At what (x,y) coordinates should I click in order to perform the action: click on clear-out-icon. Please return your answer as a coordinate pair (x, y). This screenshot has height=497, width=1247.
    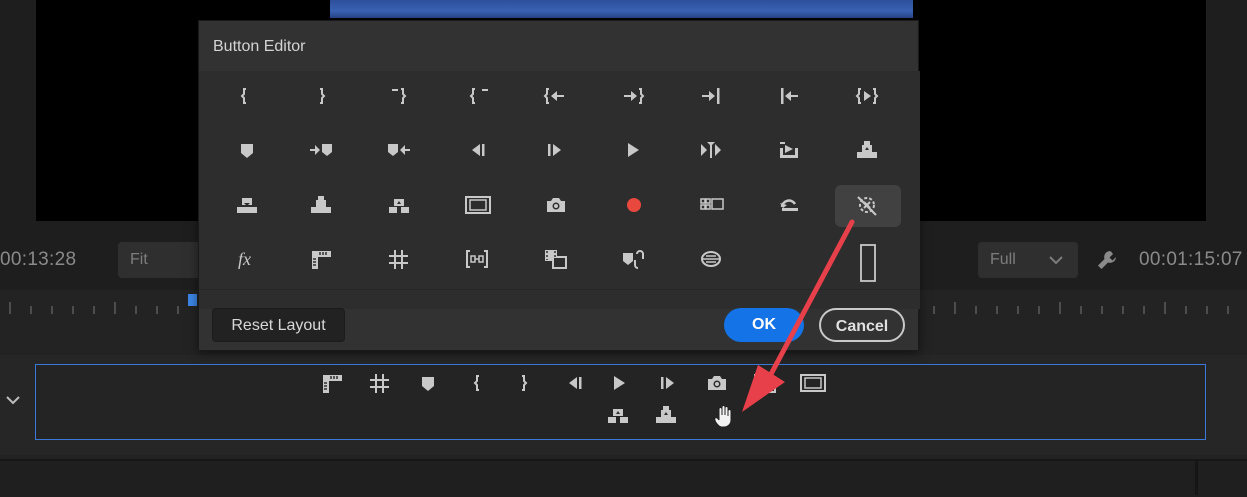
    Looking at the image, I should click on (478, 96).